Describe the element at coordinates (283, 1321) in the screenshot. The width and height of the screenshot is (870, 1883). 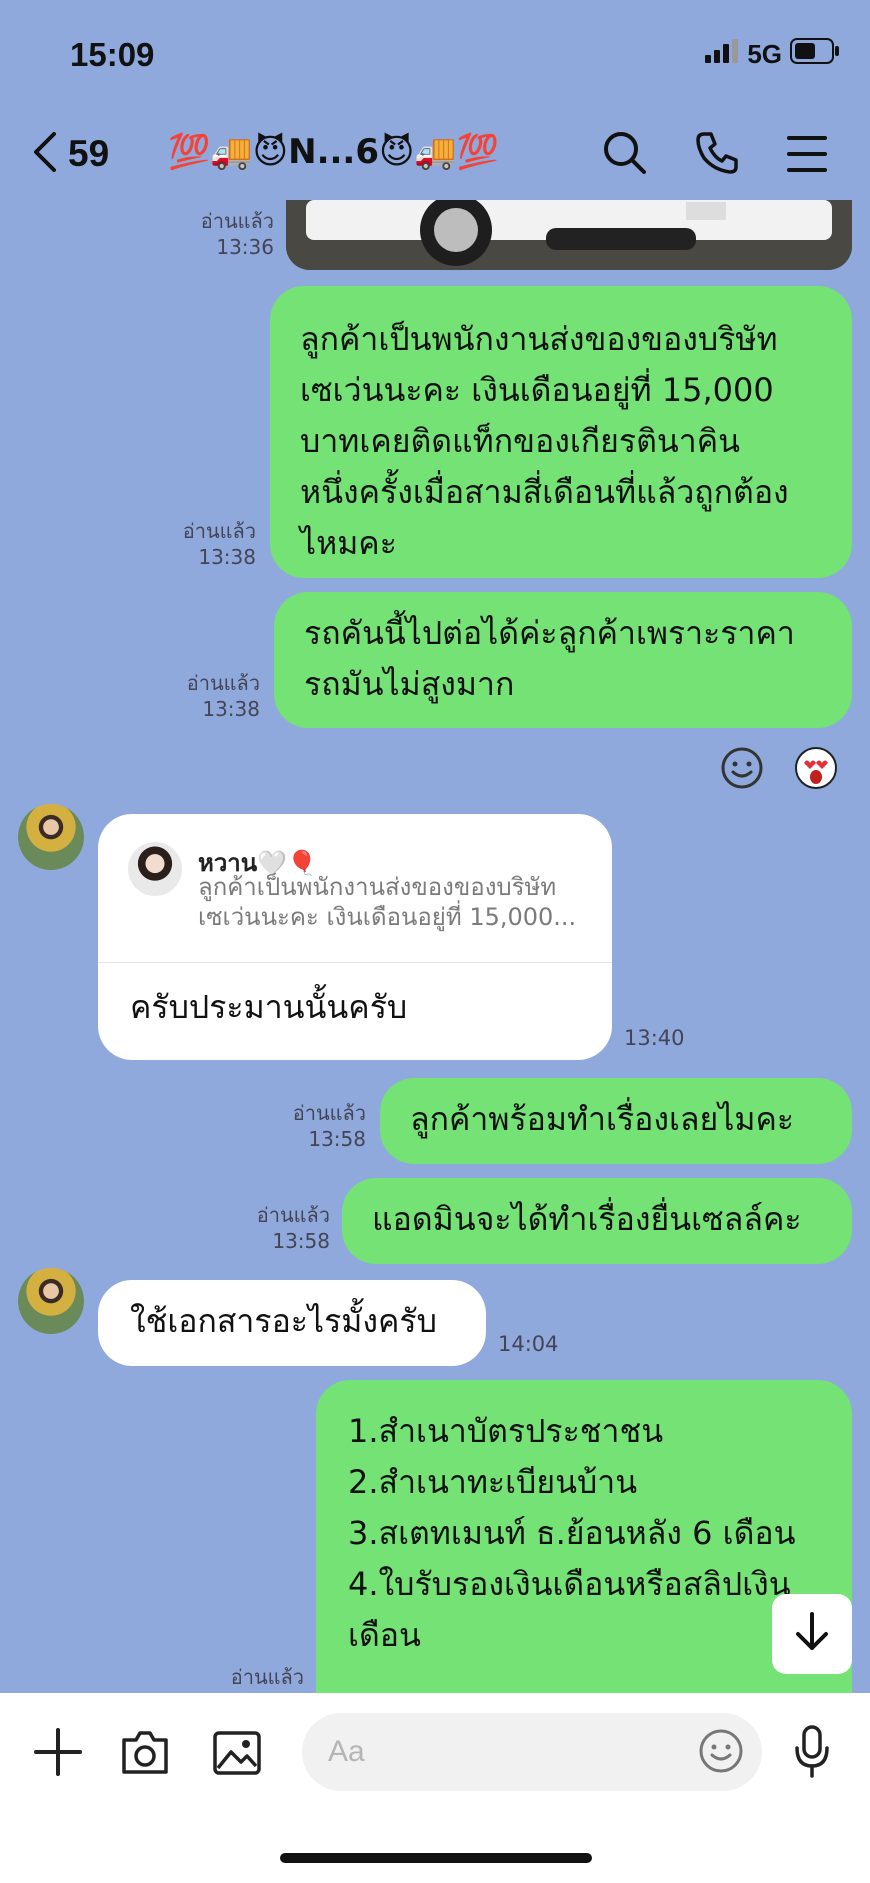
I see `message-text: ใช้เอกสารอะไรมั้งครับ` at that location.